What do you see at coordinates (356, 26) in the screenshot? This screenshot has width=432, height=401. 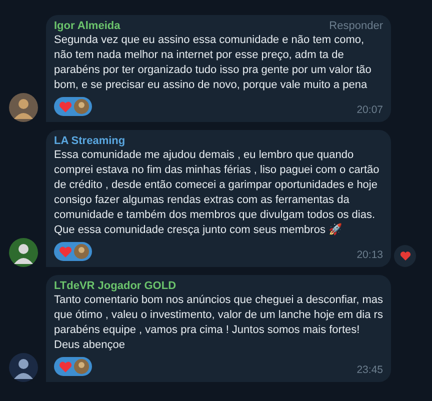 I see `reply-link: Responder` at bounding box center [356, 26].